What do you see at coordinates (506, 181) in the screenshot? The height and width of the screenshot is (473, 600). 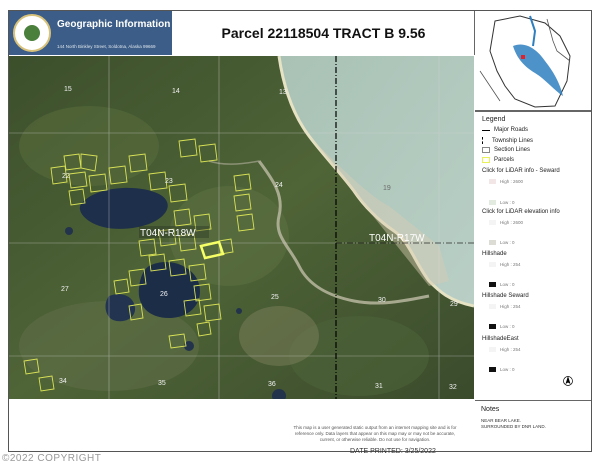 I see `legend-lidar-seward-high: High : 2600` at bounding box center [506, 181].